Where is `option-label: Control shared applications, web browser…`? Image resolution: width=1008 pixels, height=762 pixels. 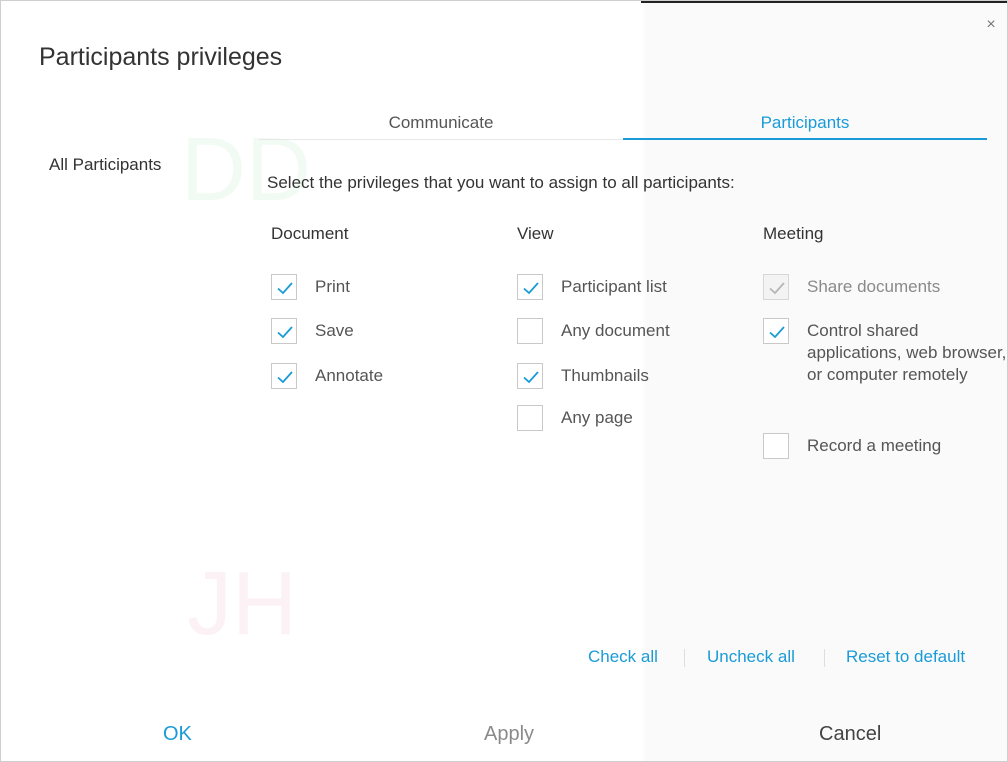
option-label: Control shared applications, web browser… is located at coordinates (907, 352).